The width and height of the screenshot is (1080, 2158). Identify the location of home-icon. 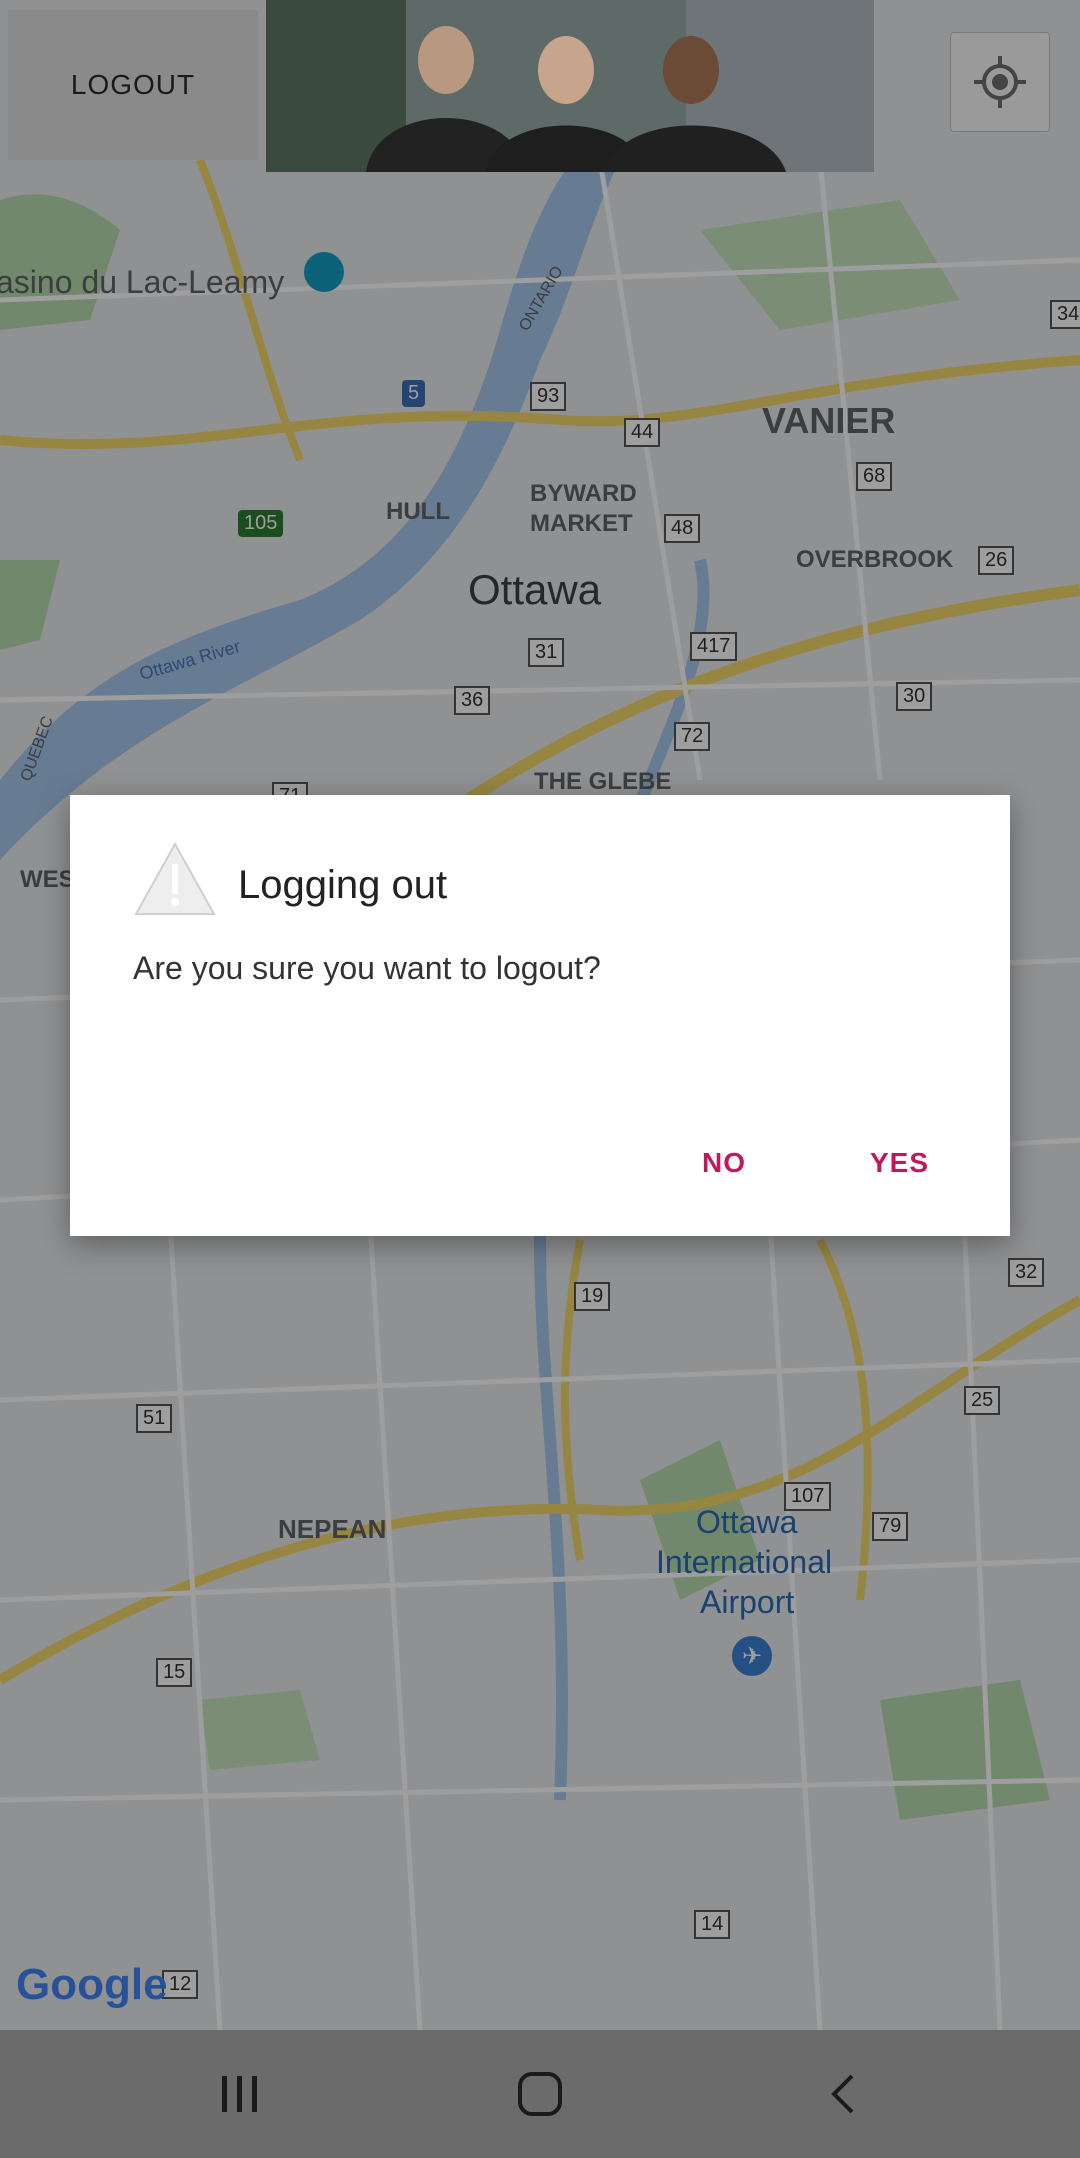
(540, 2094).